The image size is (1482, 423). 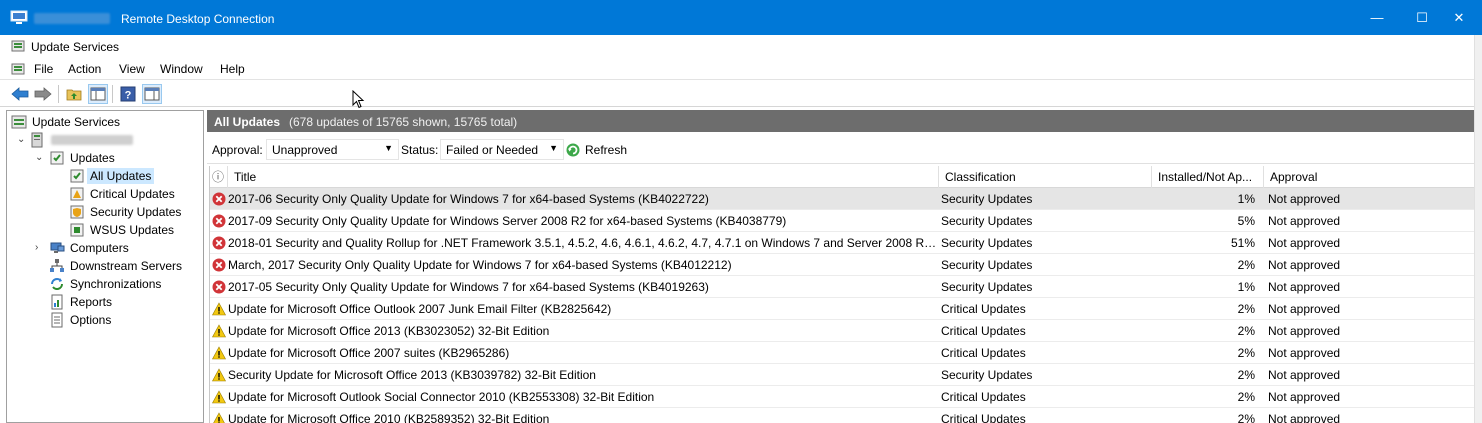 What do you see at coordinates (40, 158) in the screenshot?
I see `expand-updates-toggle: ⌄` at bounding box center [40, 158].